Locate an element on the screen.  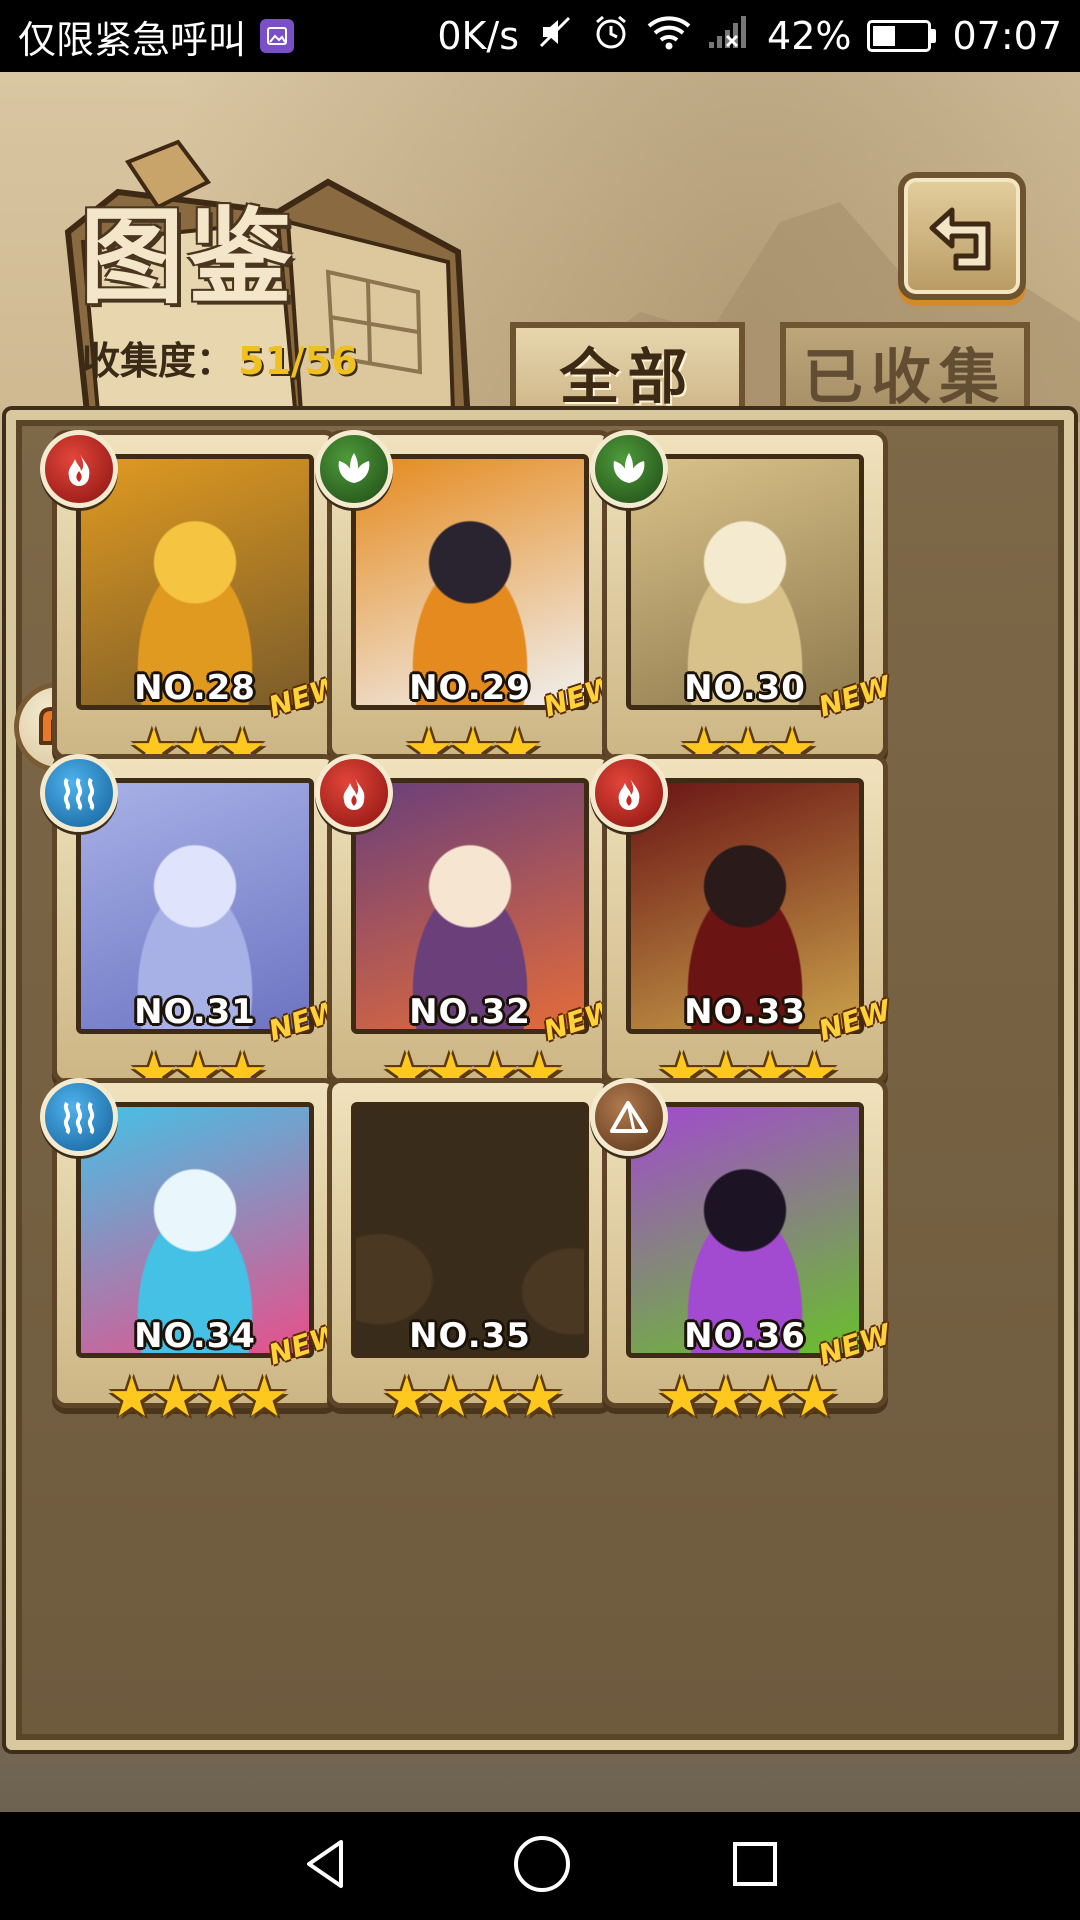
mute-icon is located at coordinates (555, 36).